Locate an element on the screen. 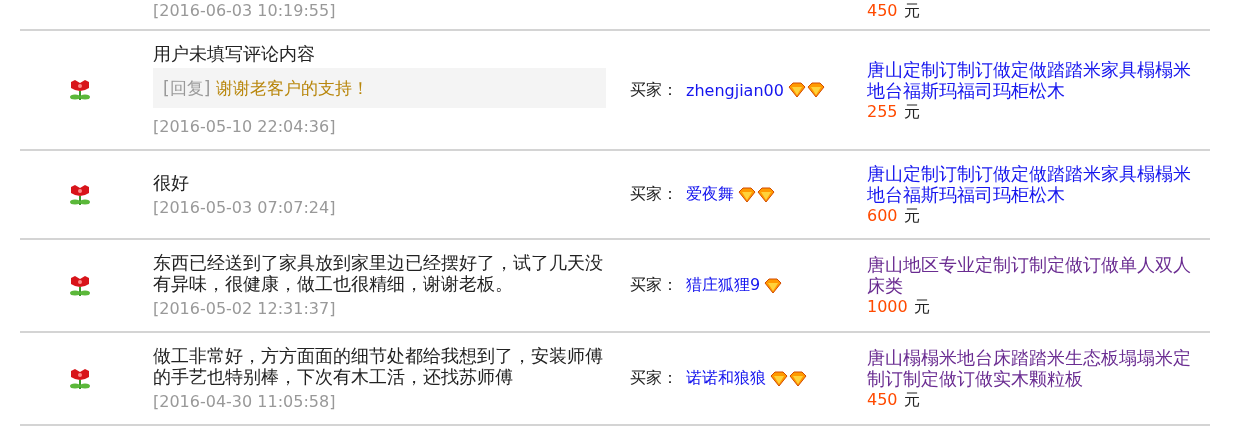 This screenshot has height=444, width=1244. review-text: 做工非常好，方方面面的细节处都给我想到了，安装师傅的手艺也特别棒，下次有木工活，还找苏师傅 is located at coordinates (378, 366).